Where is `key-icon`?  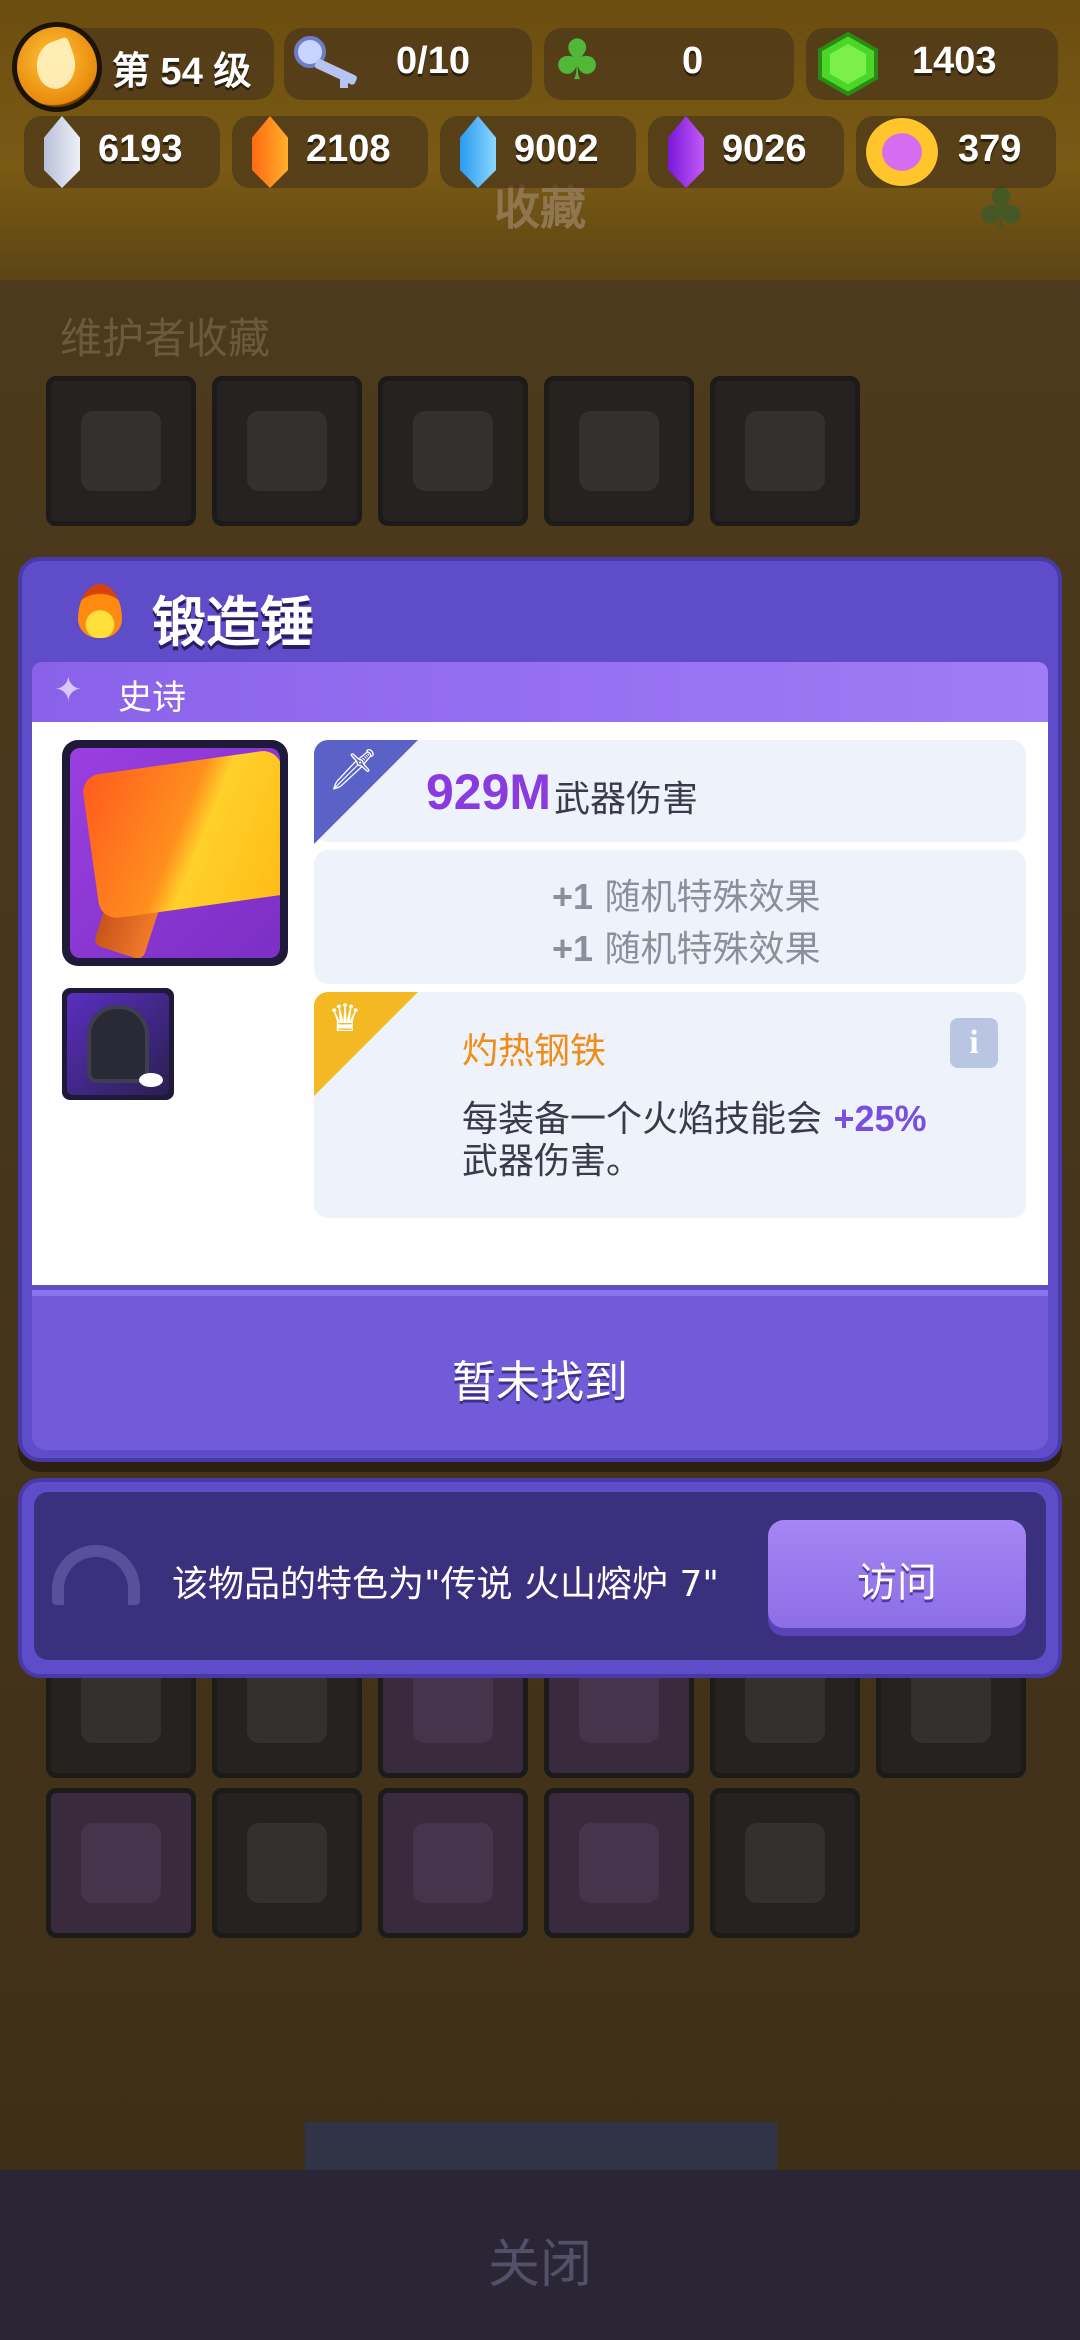
key-icon is located at coordinates (325, 62).